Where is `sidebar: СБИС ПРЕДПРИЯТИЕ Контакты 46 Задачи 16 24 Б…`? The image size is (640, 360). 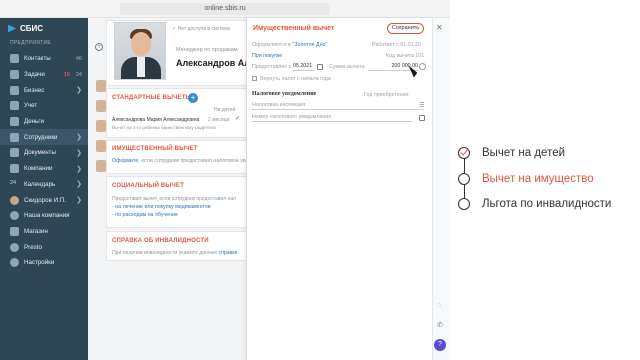 sidebar: СБИС ПРЕДПРИЯТИЕ Контакты 46 Задачи 16 24 Б… is located at coordinates (44, 189).